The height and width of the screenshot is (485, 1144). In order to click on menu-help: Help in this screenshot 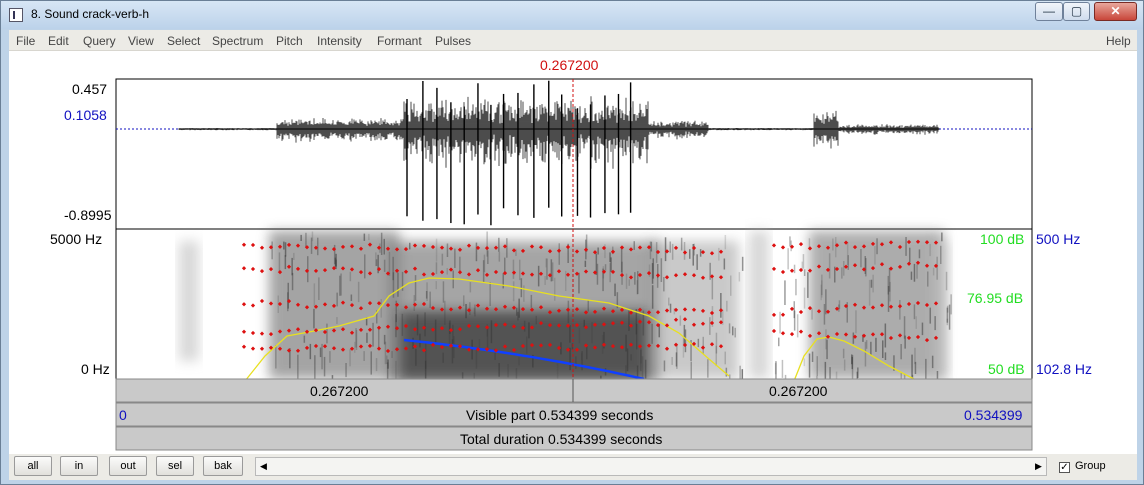, I will do `click(1118, 41)`.